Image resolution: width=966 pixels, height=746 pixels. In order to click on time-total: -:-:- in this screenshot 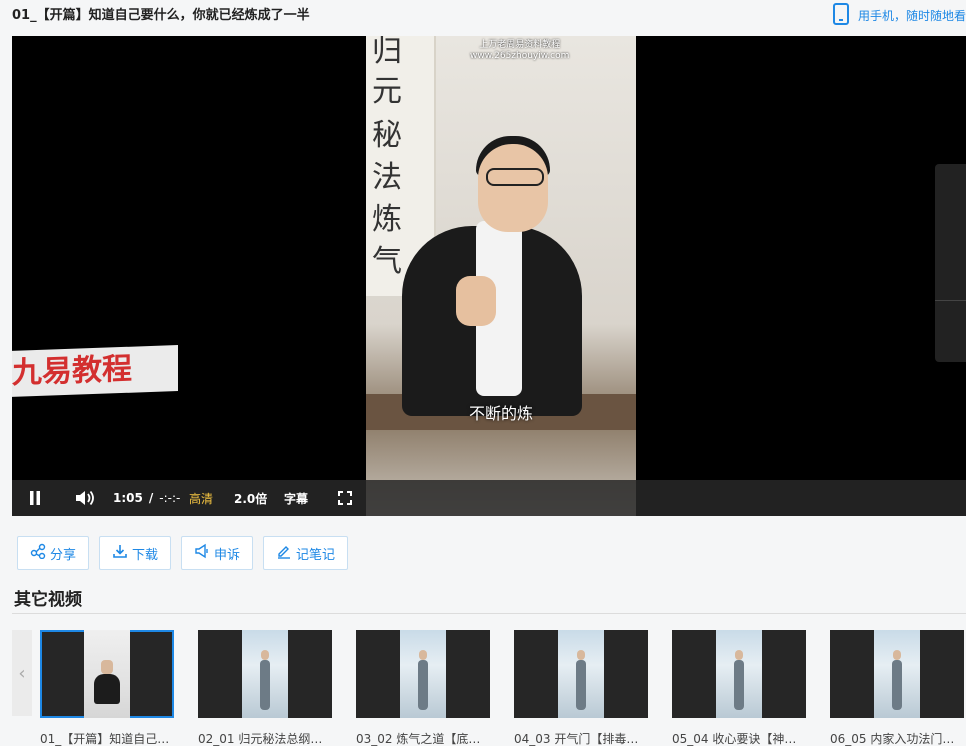, I will do `click(170, 498)`.